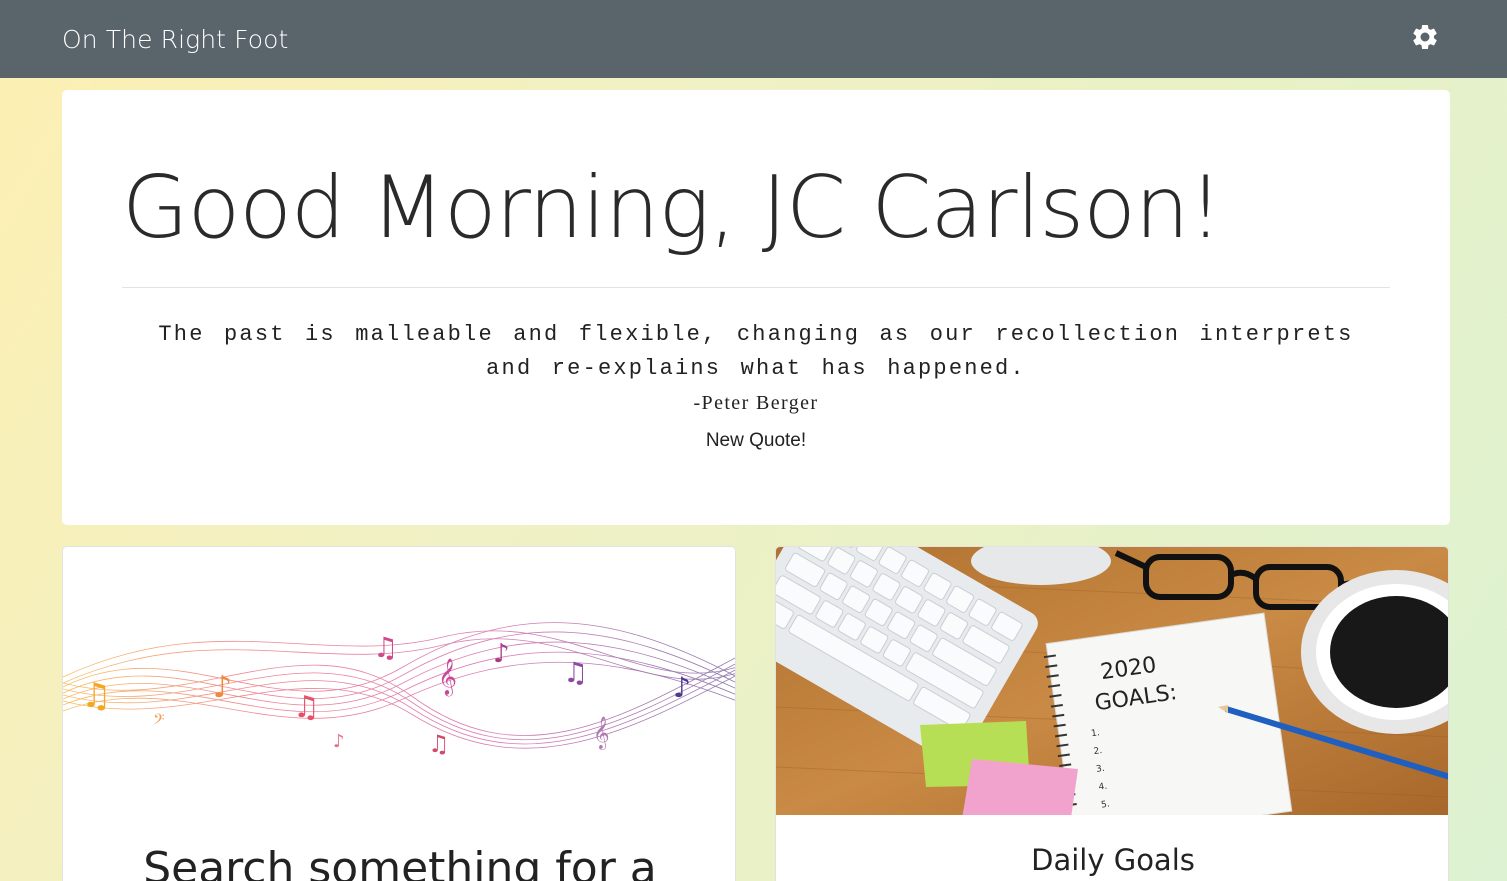 Image resolution: width=1507 pixels, height=881 pixels. I want to click on svg-text: 3., so click(1100, 769).